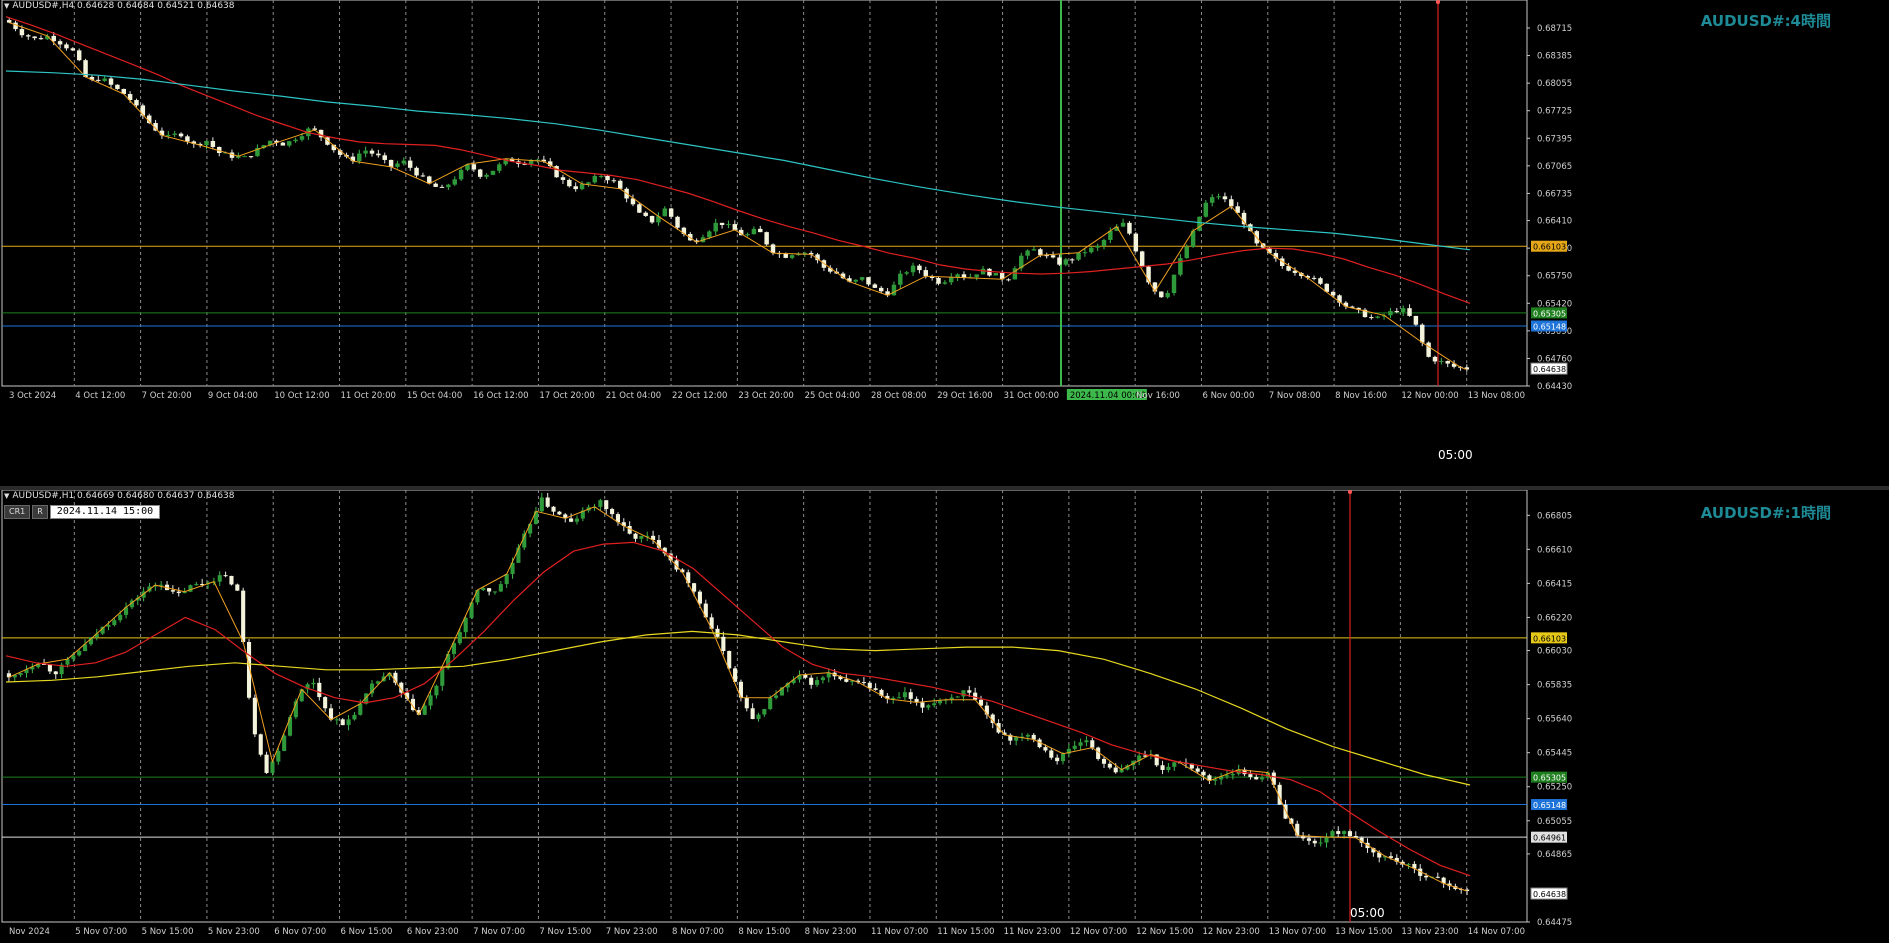 Image resolution: width=1889 pixels, height=943 pixels. What do you see at coordinates (965, 932) in the screenshot?
I see `x-tick-label: 11 Nov 15:00` at bounding box center [965, 932].